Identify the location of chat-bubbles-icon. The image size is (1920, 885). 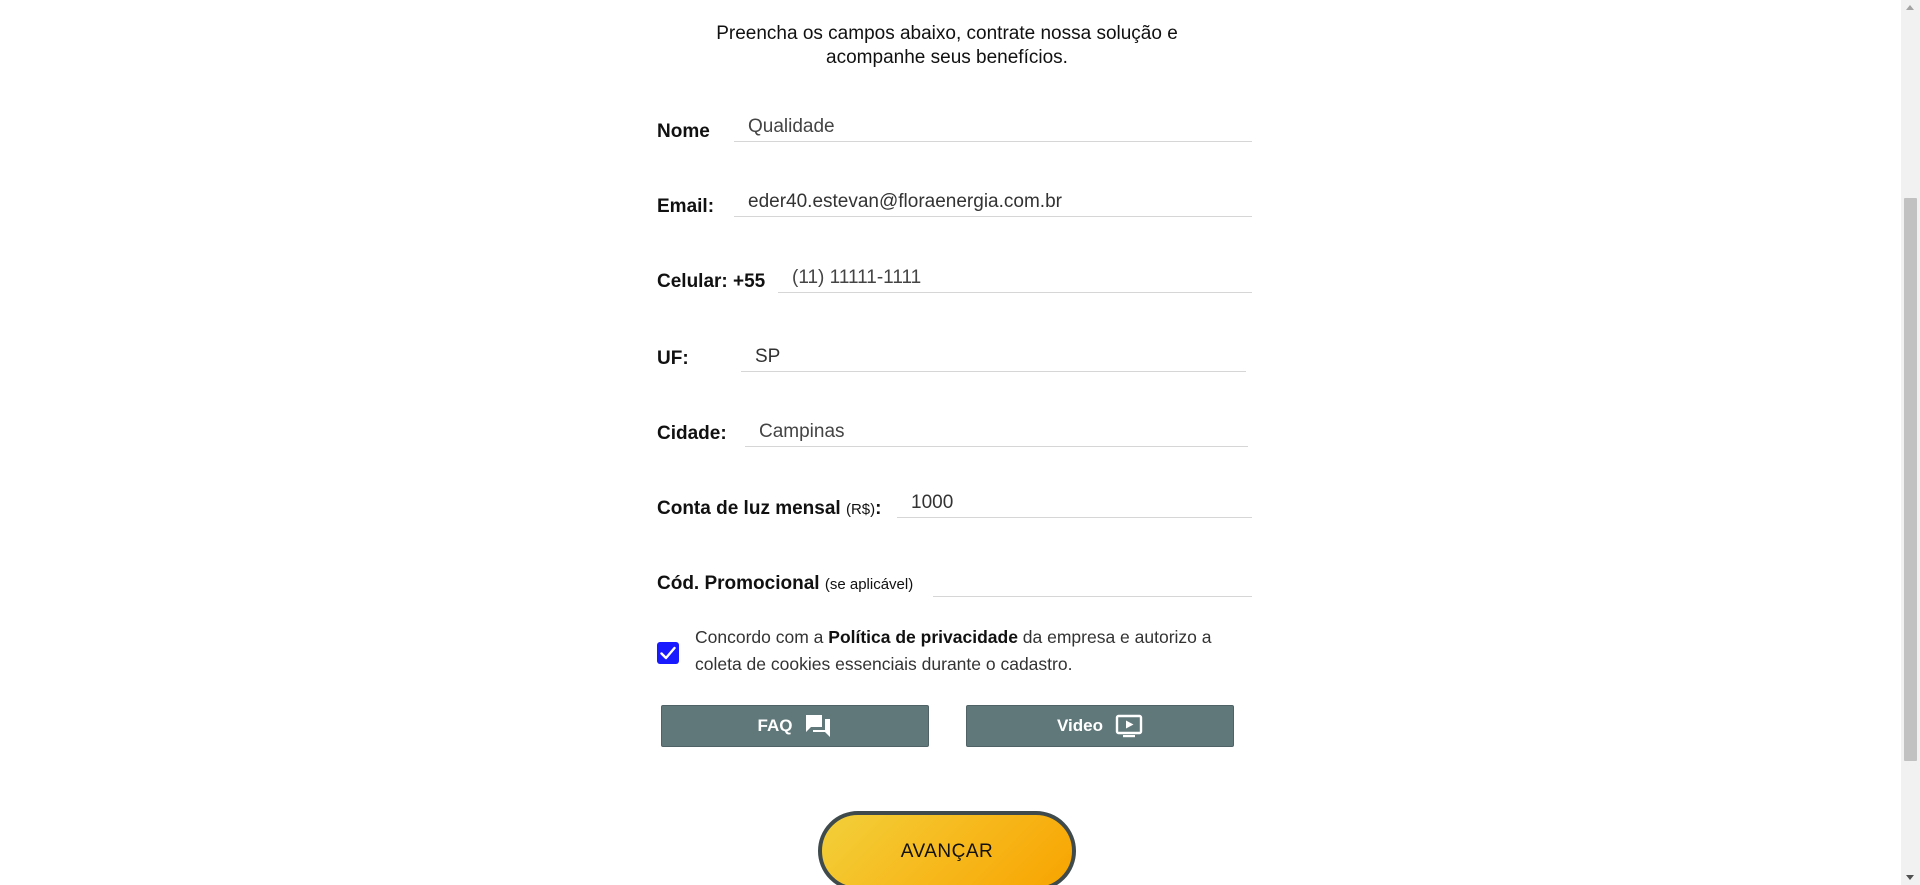
(818, 726).